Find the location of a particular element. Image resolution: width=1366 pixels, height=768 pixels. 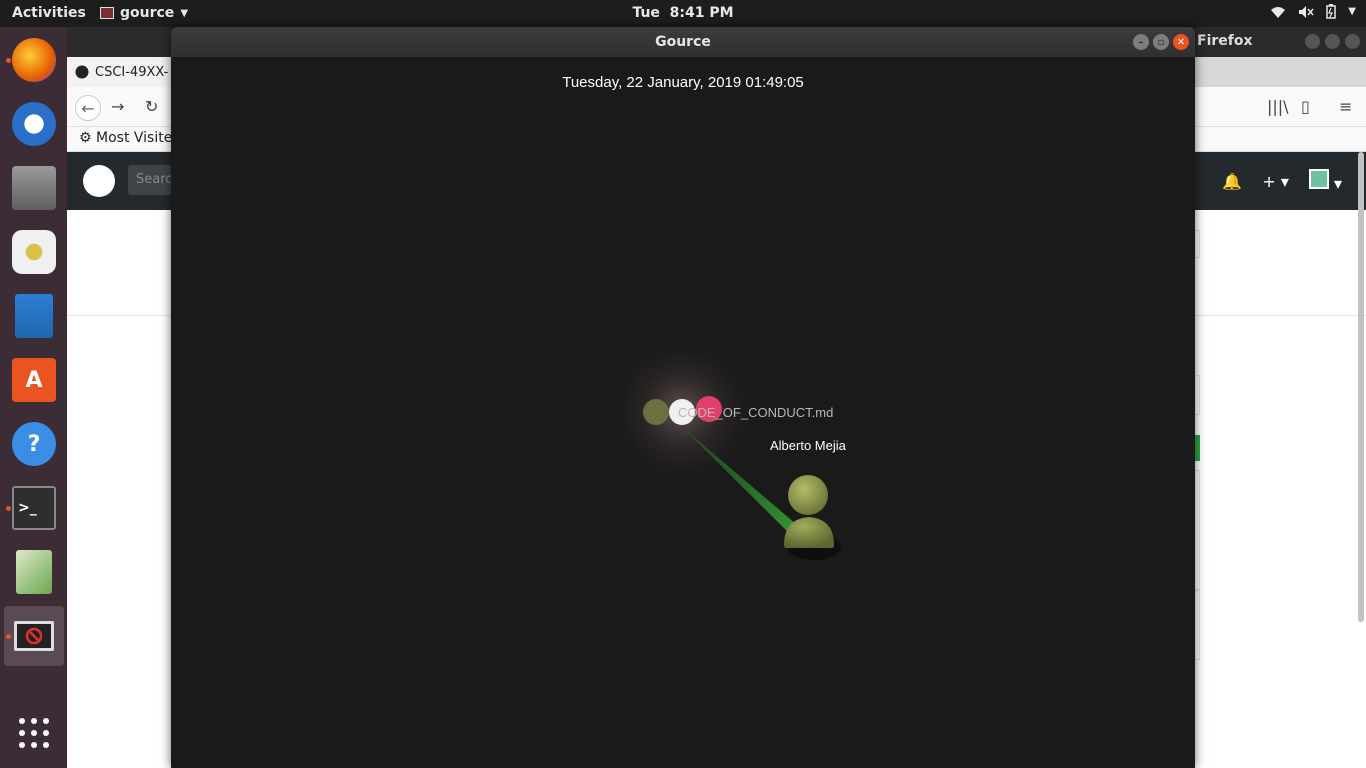

activities-button: Activities is located at coordinates (49, 13).